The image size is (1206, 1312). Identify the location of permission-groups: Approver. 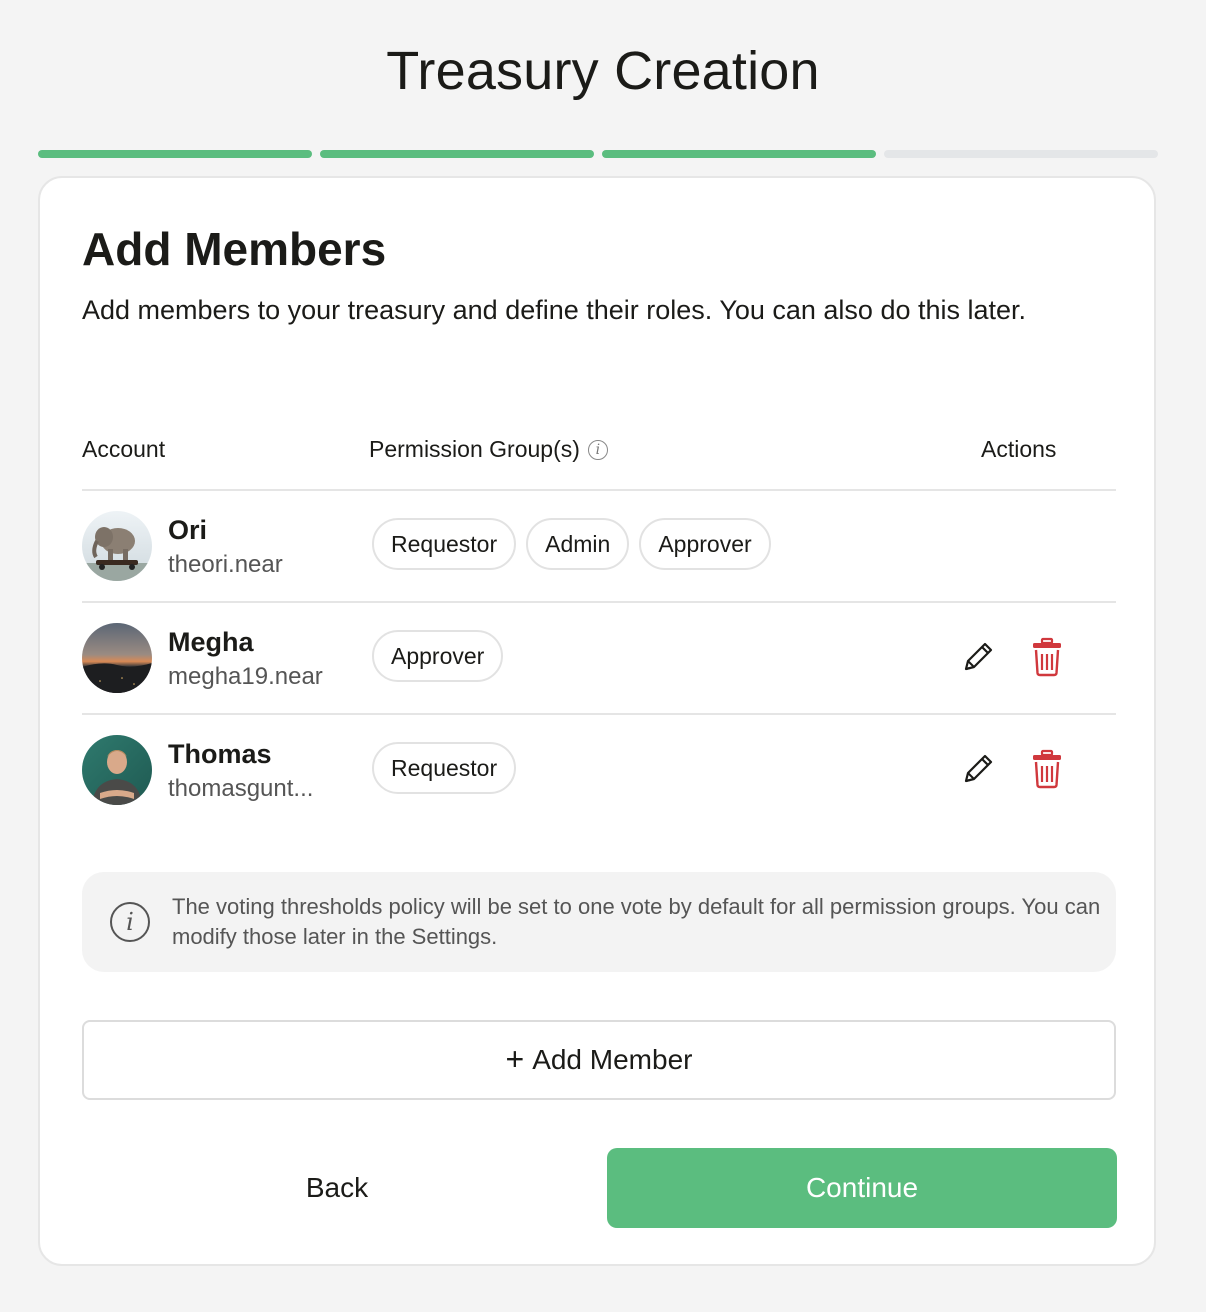
(438, 656).